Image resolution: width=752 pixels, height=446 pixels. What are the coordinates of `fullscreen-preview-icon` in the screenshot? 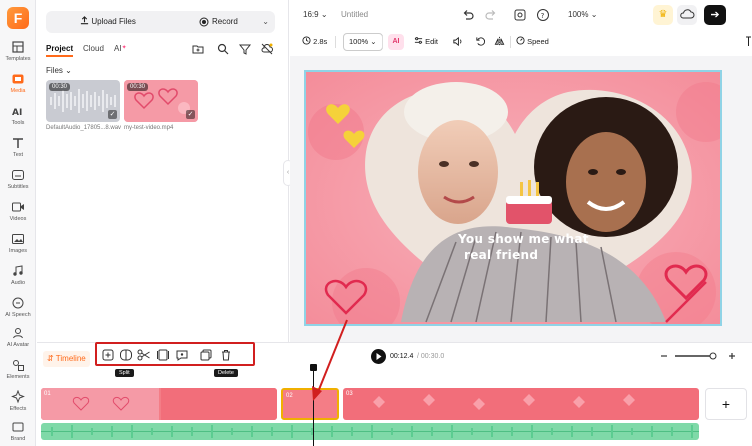 It's located at (520, 15).